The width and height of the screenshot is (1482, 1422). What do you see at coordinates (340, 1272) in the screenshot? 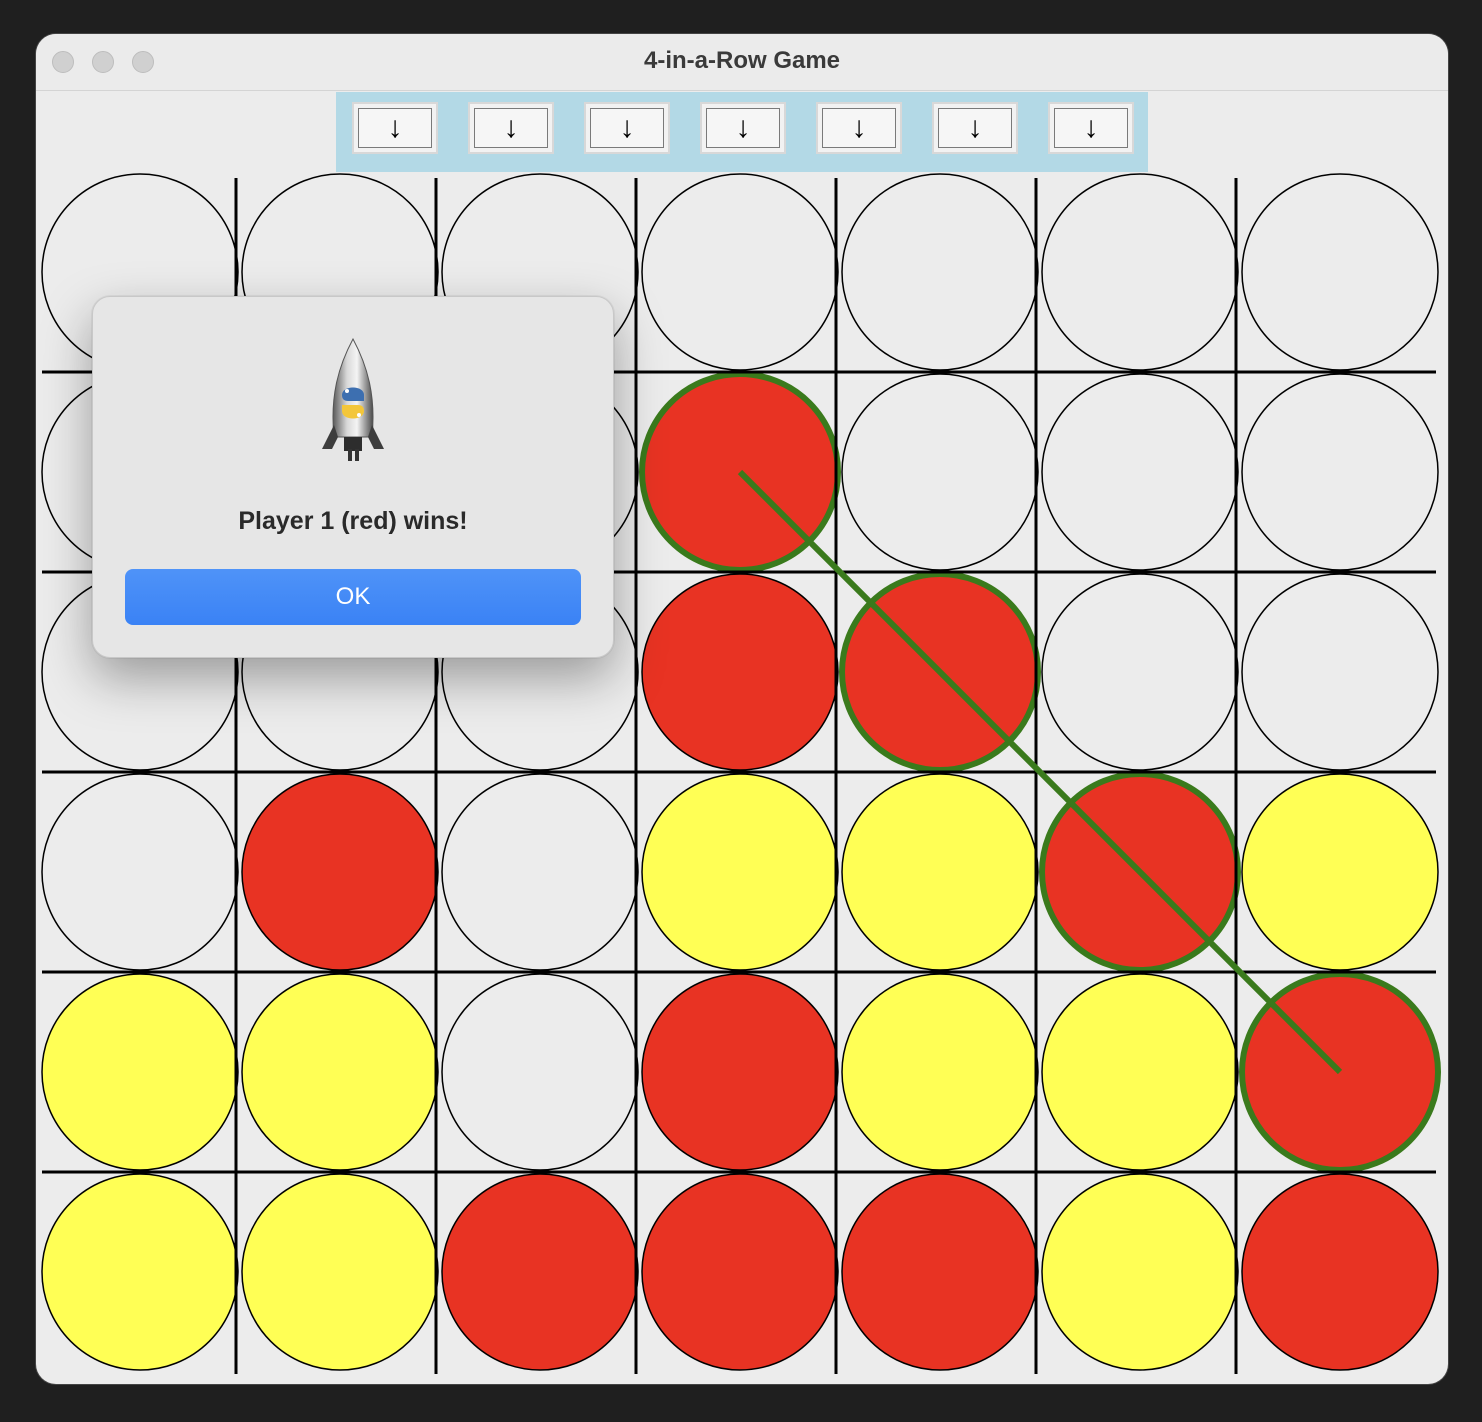
I see `board-cell-r6-c2-yellow` at bounding box center [340, 1272].